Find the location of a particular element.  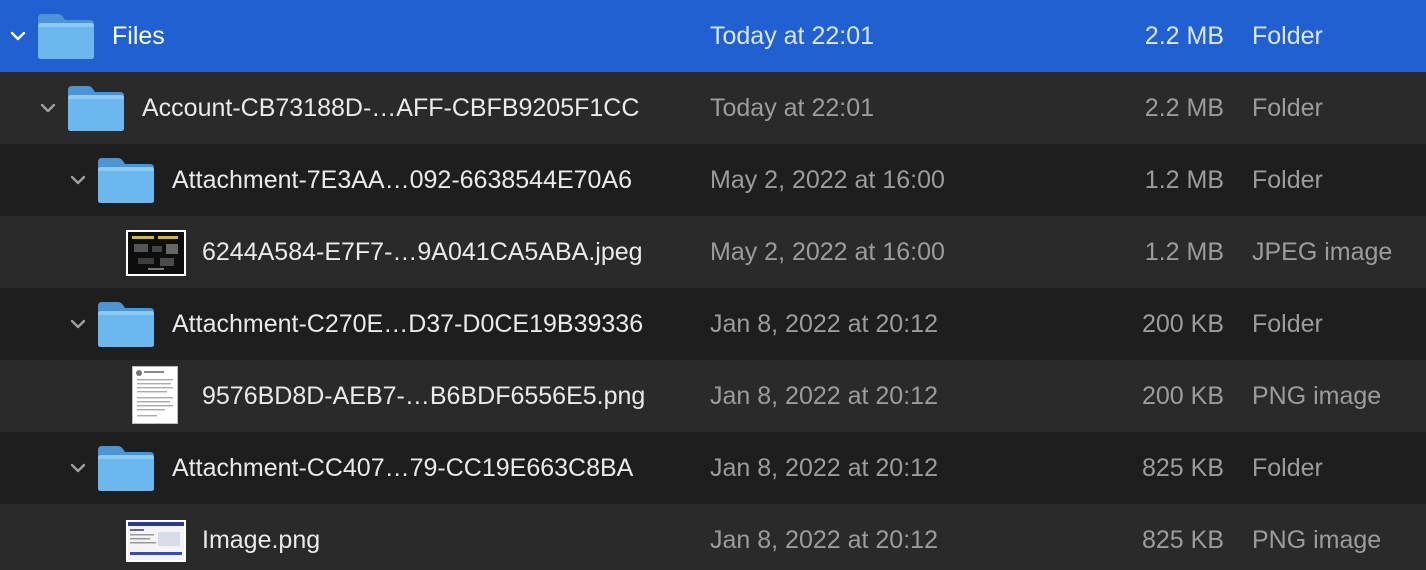

file-name: Account-CB73188D-…AFF-CBFB9205F1CC is located at coordinates (391, 108).